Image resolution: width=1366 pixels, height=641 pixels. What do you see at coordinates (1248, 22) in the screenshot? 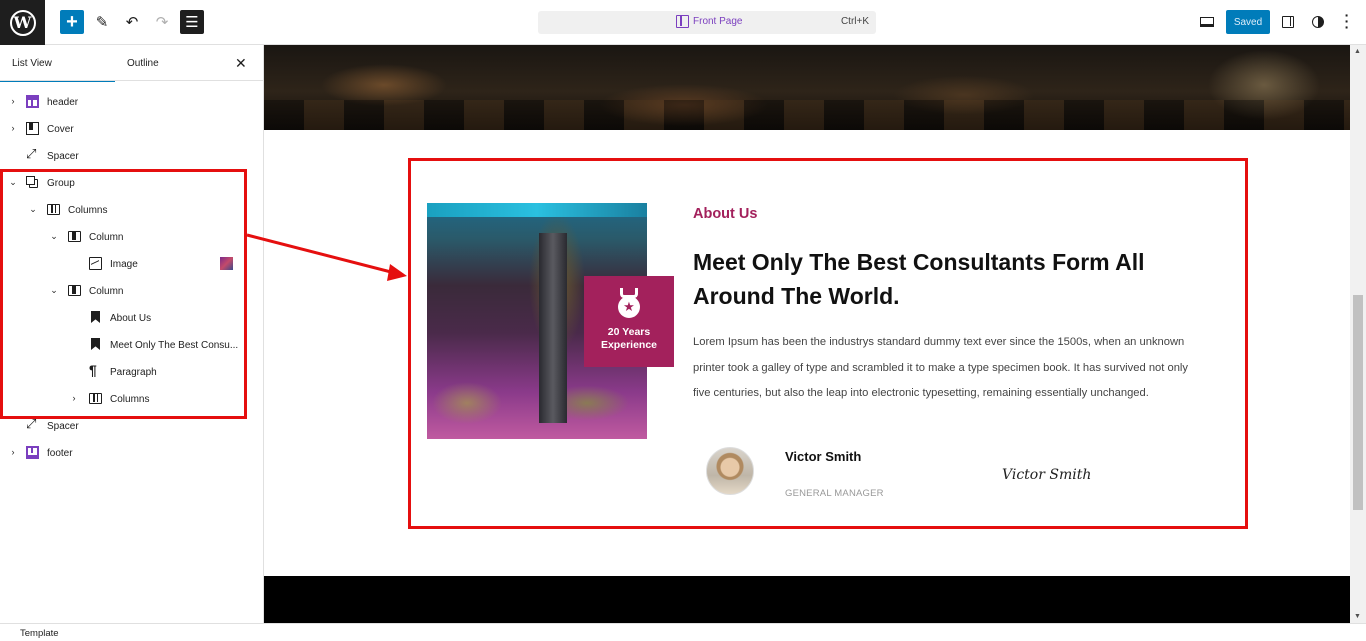
I see `saved-button: Saved` at bounding box center [1248, 22].